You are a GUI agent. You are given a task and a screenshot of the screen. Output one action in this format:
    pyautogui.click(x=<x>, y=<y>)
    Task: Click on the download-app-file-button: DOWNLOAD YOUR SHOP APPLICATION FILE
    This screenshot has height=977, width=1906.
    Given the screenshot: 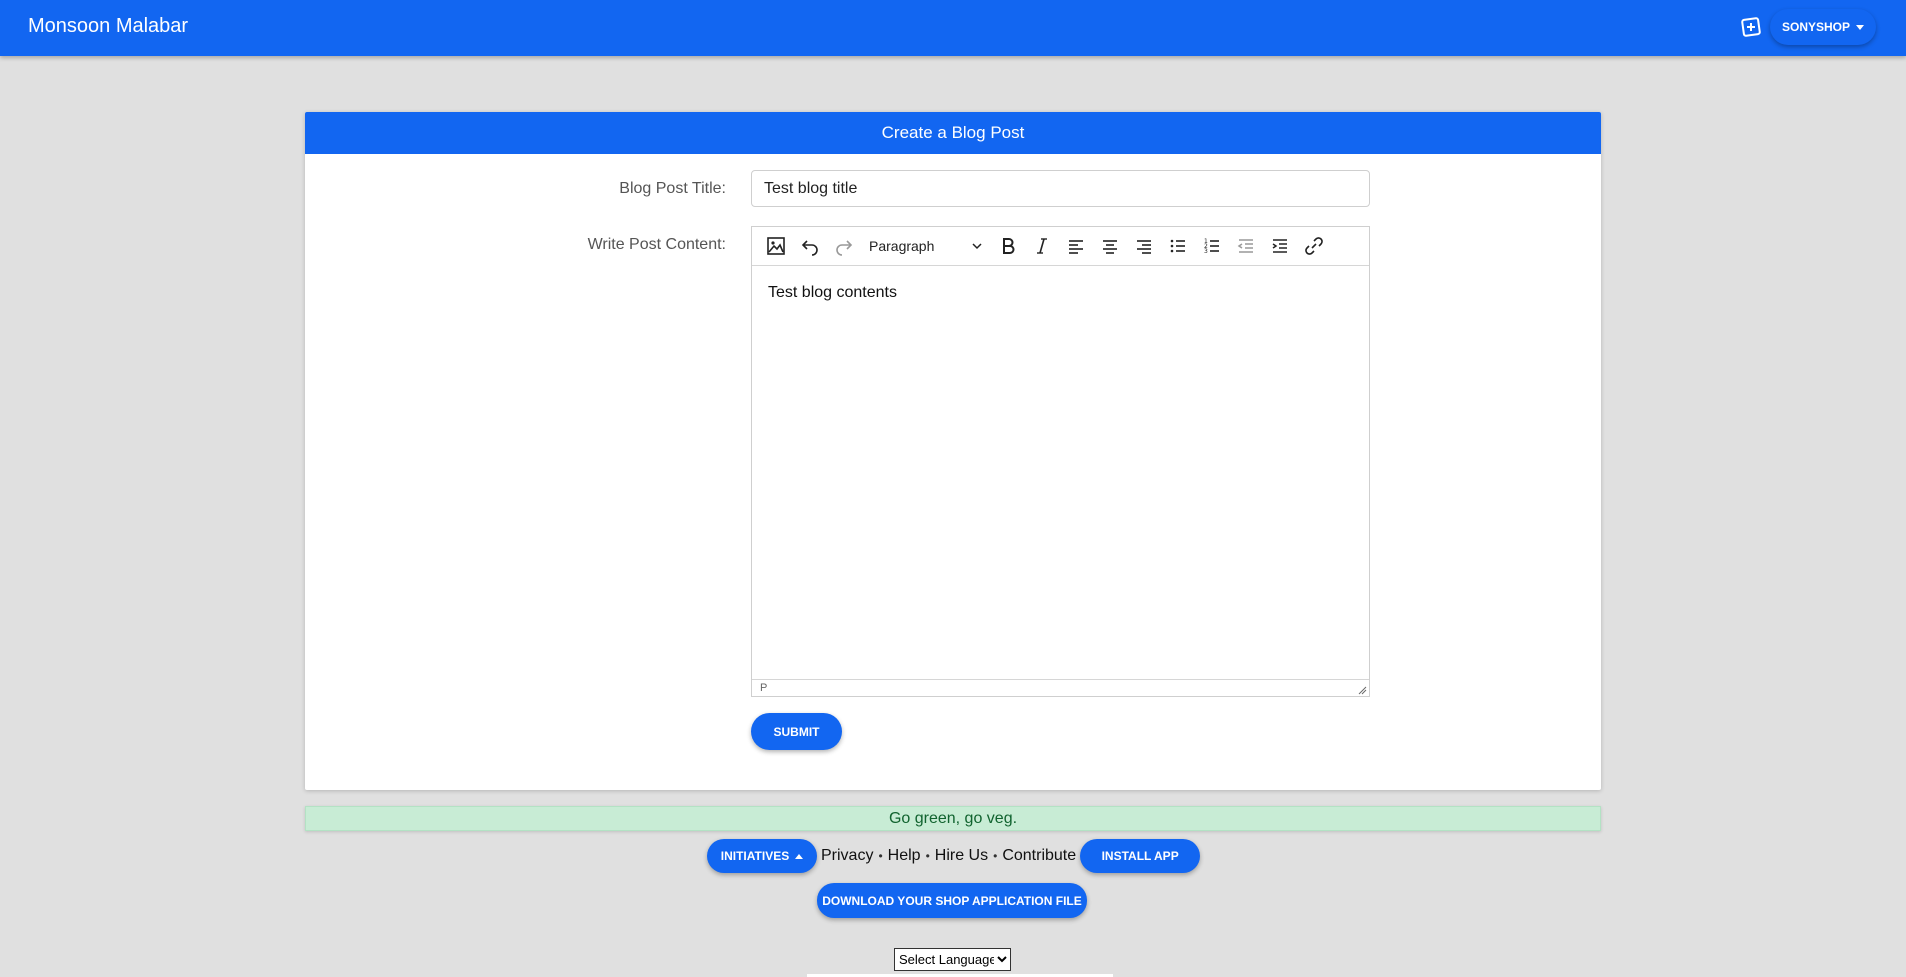 What is the action you would take?
    pyautogui.click(x=952, y=900)
    